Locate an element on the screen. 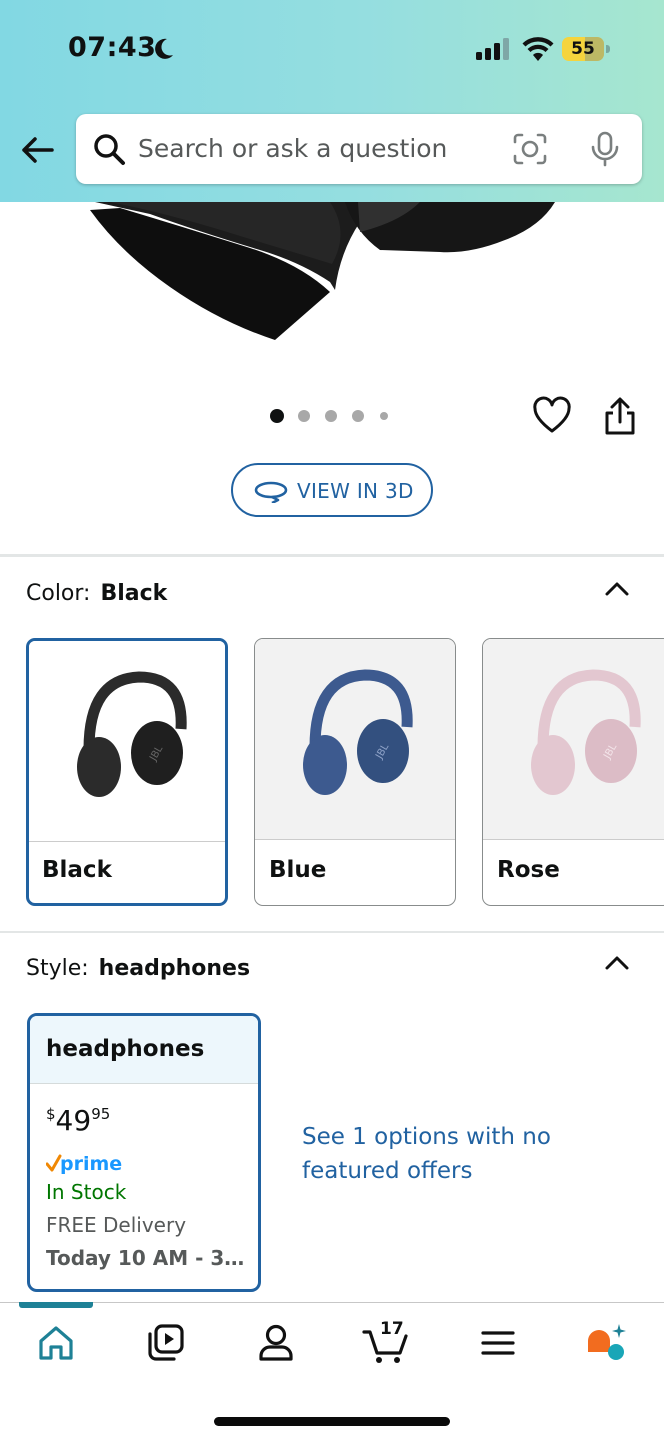 The width and height of the screenshot is (664, 1440). moon-icon is located at coordinates (164, 48).